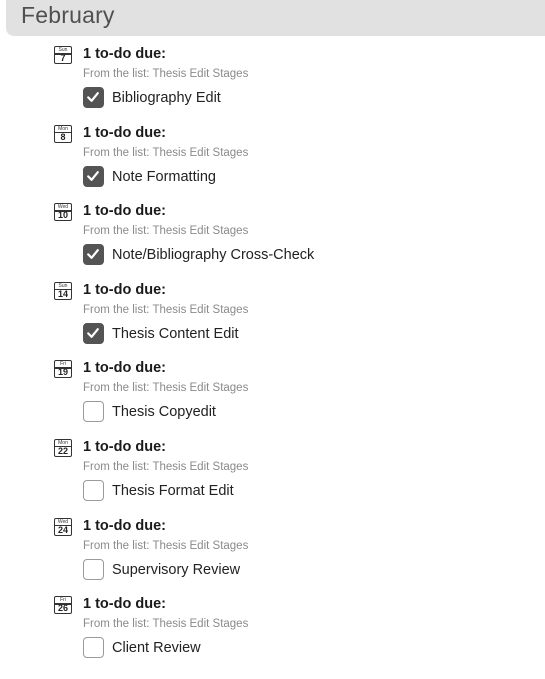 This screenshot has height=679, width=545. I want to click on month-header: February, so click(275, 18).